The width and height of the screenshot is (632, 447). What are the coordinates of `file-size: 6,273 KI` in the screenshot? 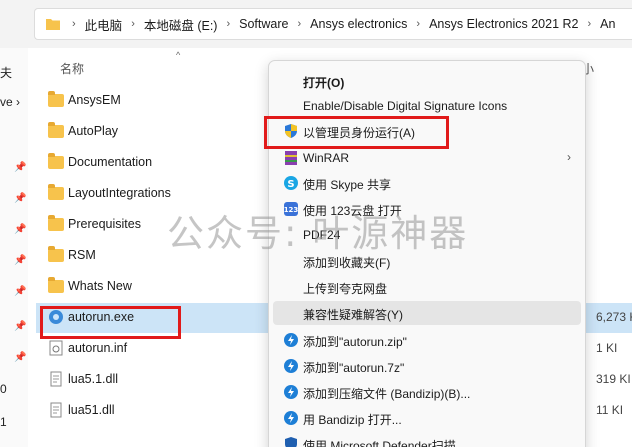 It's located at (614, 317).